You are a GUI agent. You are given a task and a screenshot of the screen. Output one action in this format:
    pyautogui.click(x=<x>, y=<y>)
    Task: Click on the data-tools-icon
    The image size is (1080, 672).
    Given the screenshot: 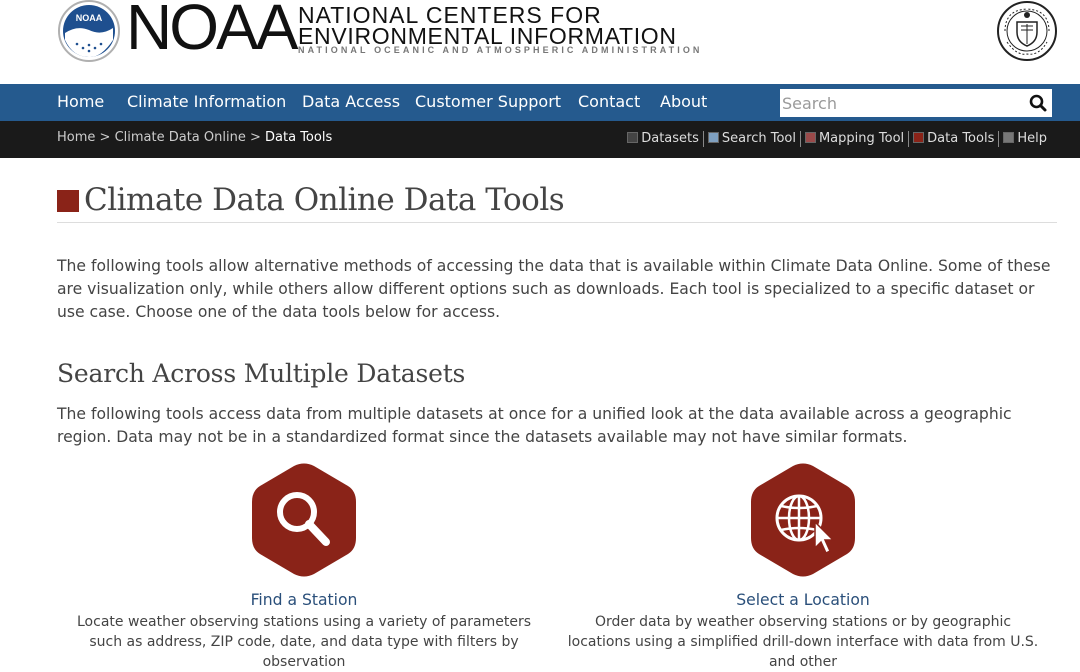 What is the action you would take?
    pyautogui.click(x=919, y=137)
    